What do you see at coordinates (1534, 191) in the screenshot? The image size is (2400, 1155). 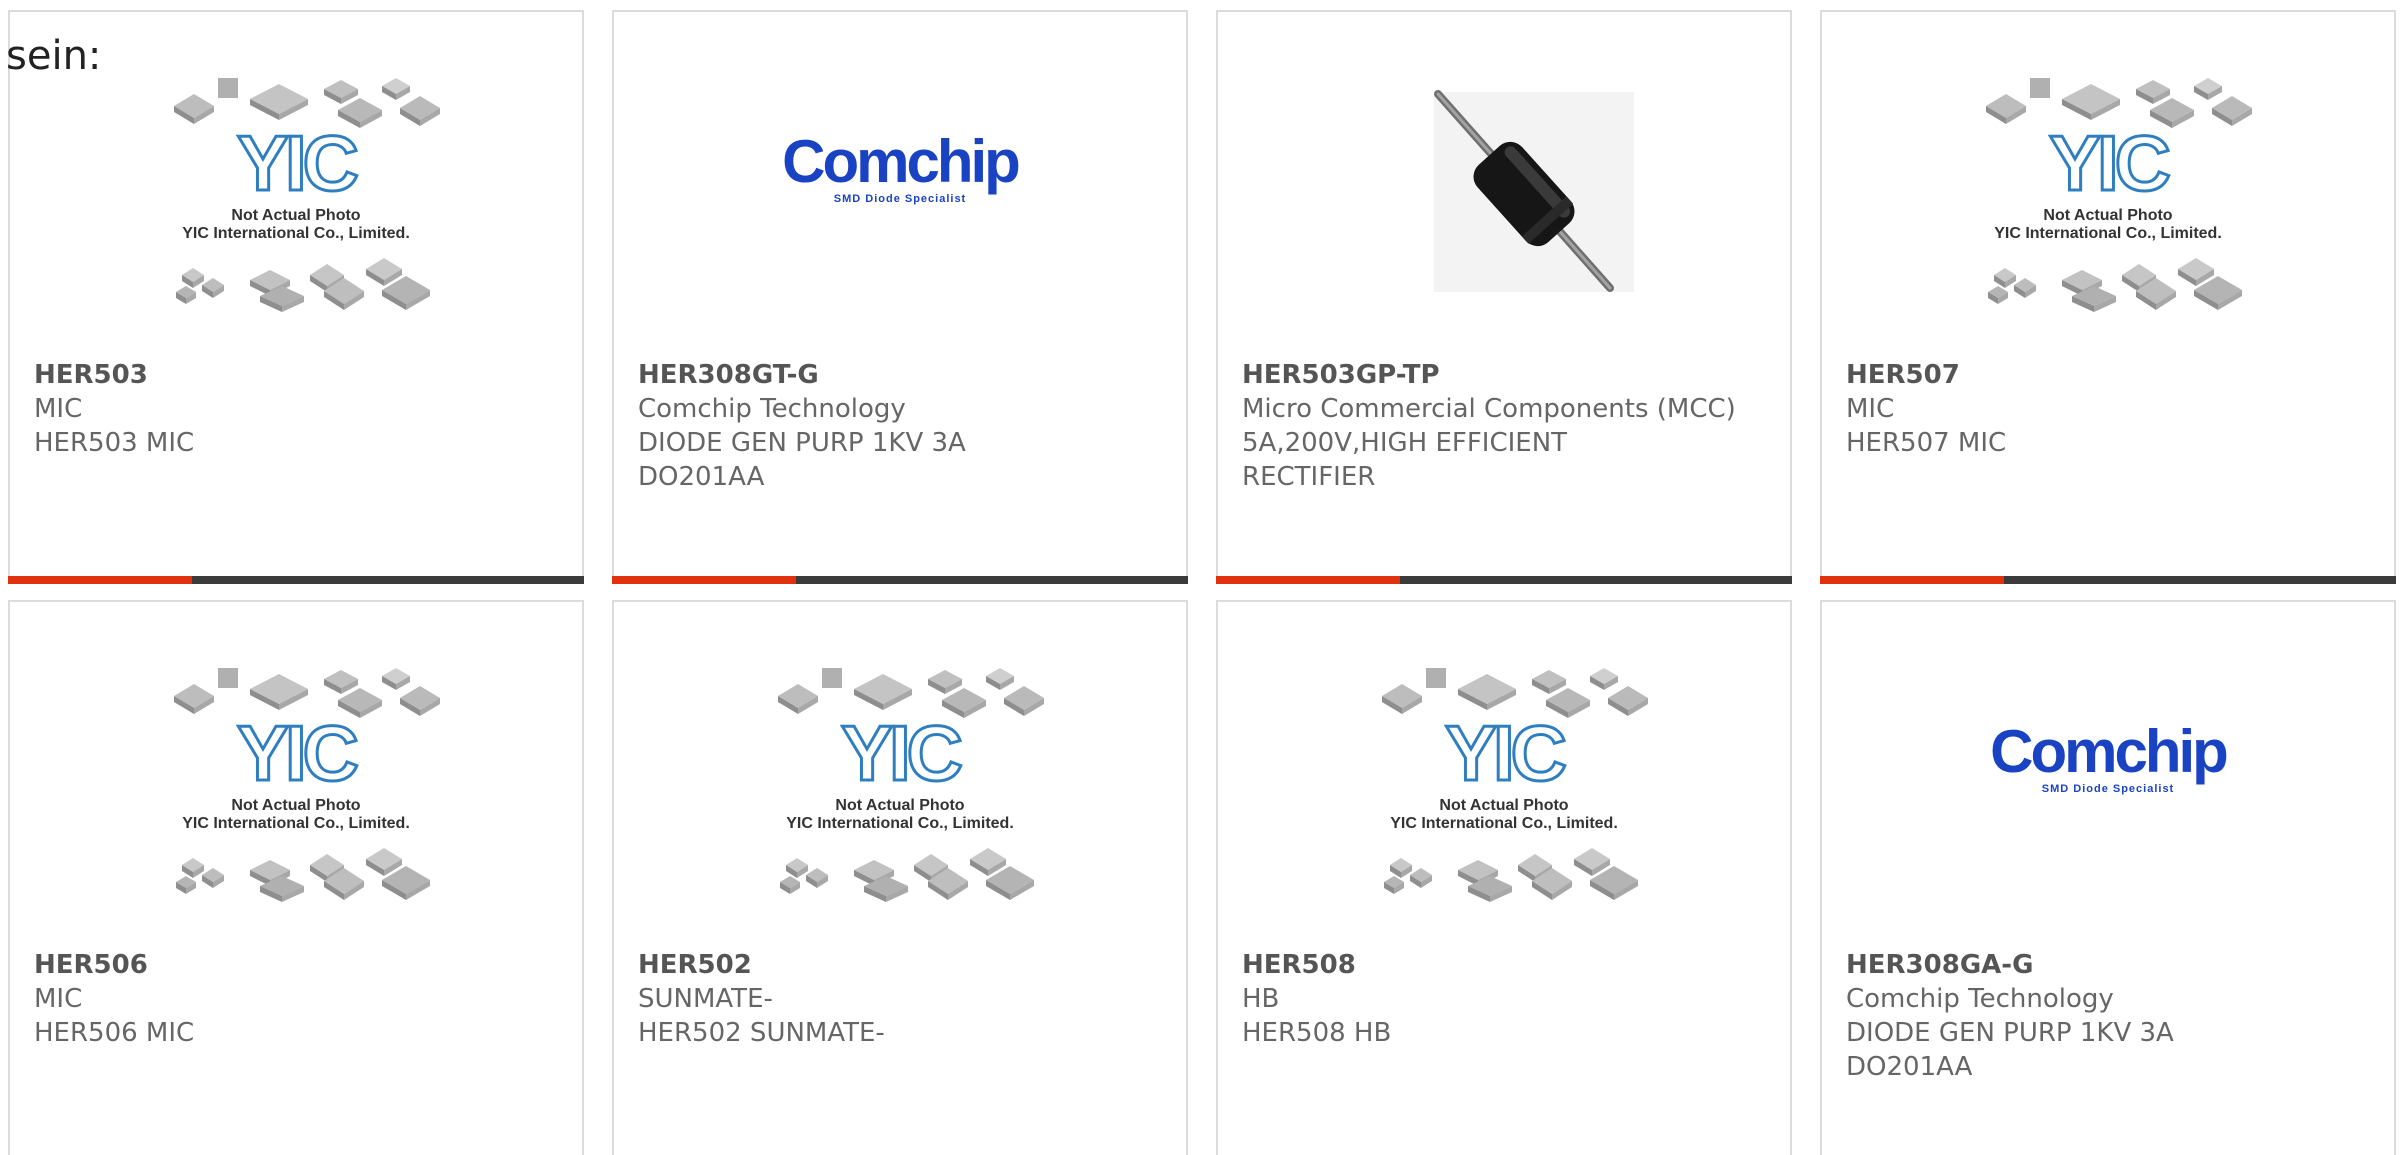 I see `axial-diode-photo` at bounding box center [1534, 191].